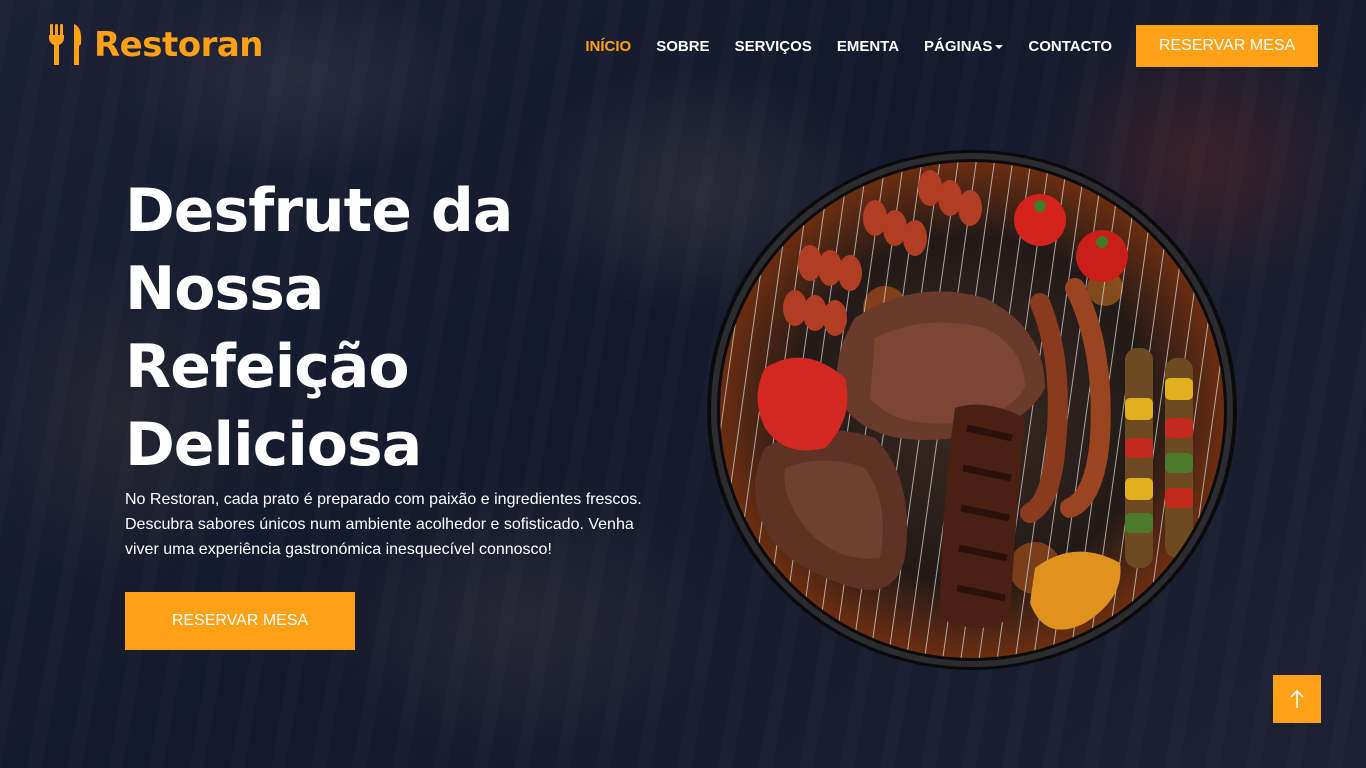 The width and height of the screenshot is (1366, 768). Describe the element at coordinates (958, 46) in the screenshot. I see `nav-link-paginas-label: PÁGINAS` at that location.